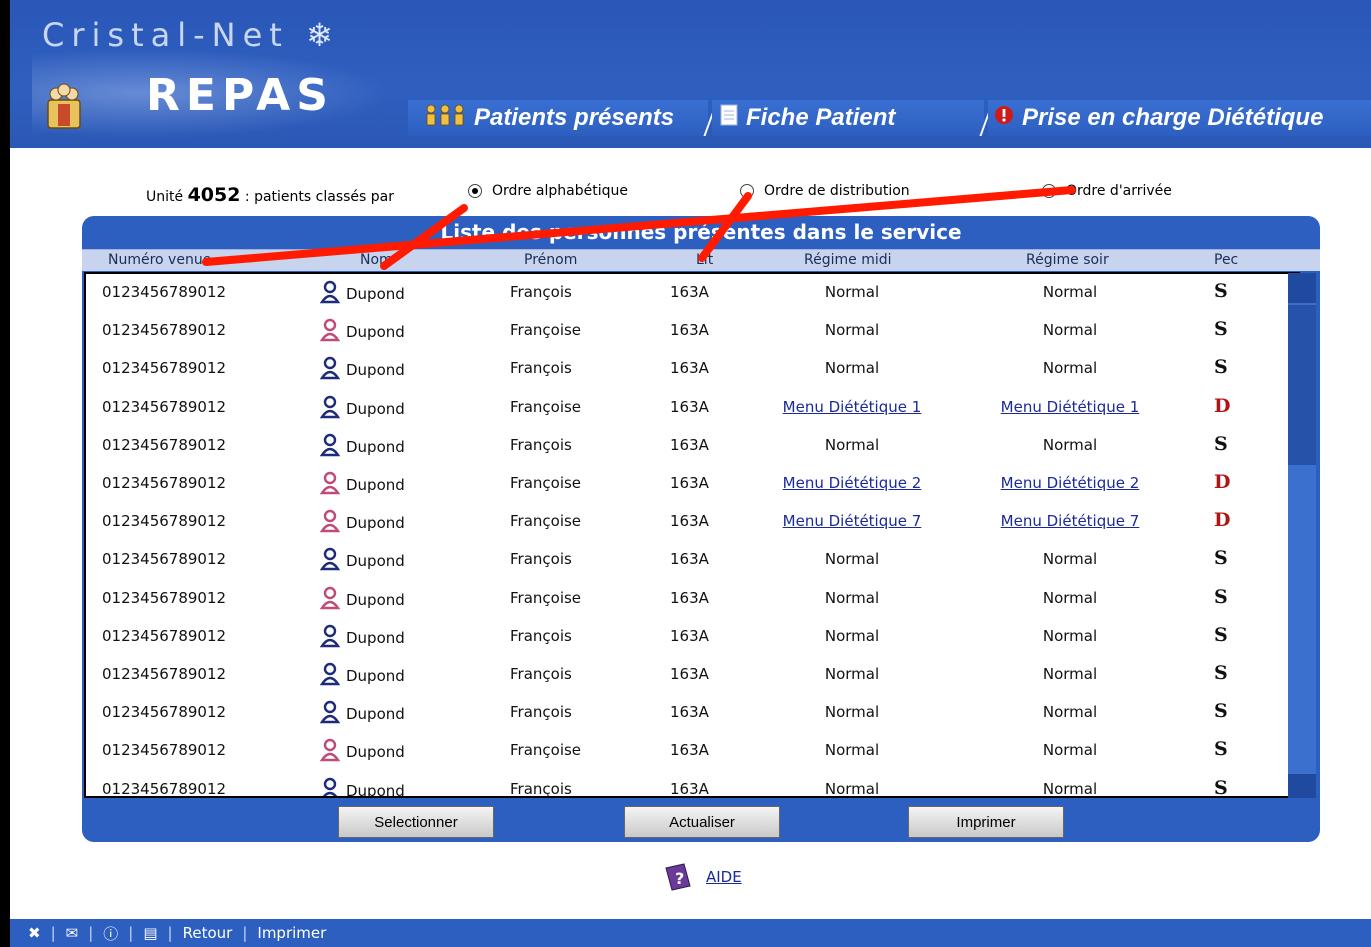 The image size is (1371, 947). What do you see at coordinates (1302, 288) in the screenshot?
I see `scroll-up-arrow` at bounding box center [1302, 288].